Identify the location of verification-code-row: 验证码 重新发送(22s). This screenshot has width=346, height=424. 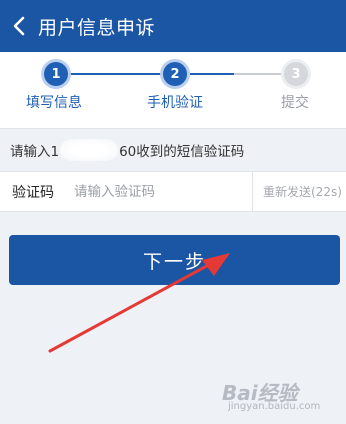
(173, 191).